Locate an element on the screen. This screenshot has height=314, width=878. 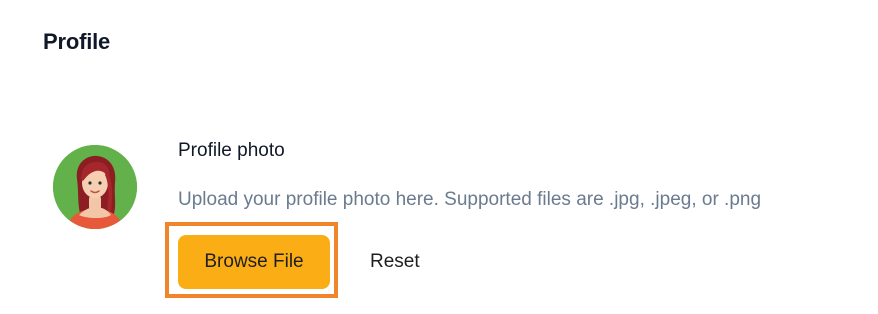
page-title: Profile is located at coordinates (77, 41).